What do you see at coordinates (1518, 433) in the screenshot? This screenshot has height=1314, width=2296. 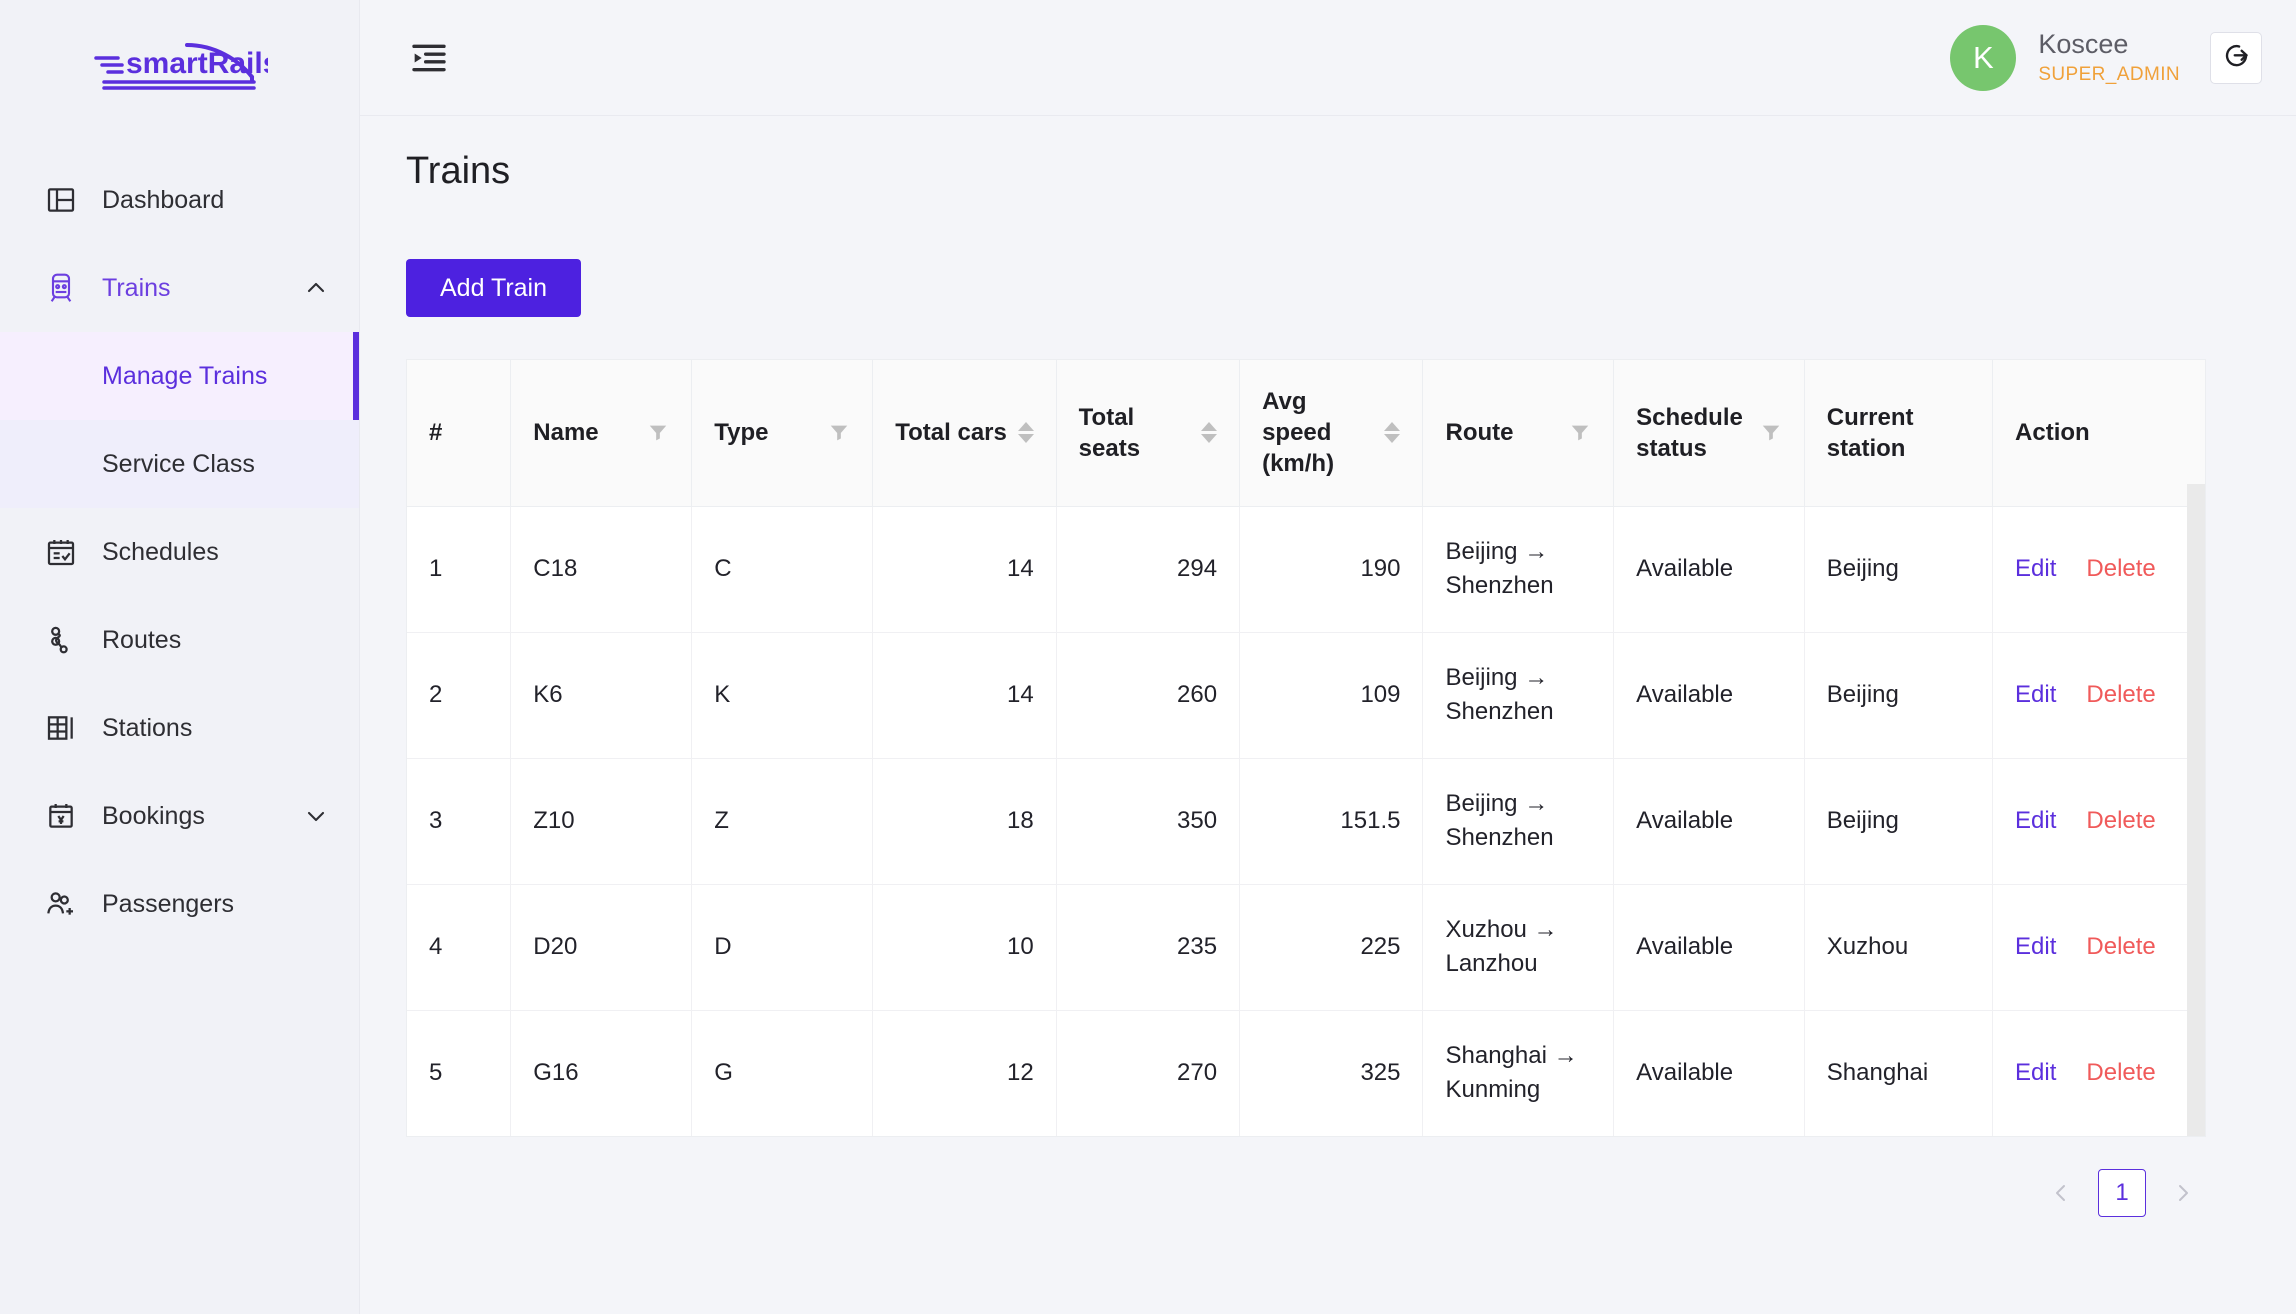 I see `col-route: Route` at bounding box center [1518, 433].